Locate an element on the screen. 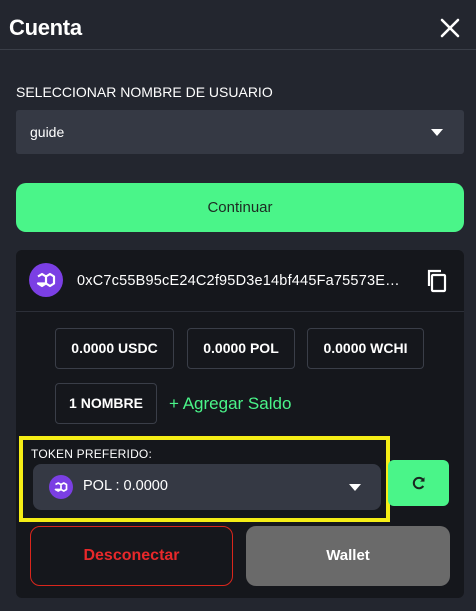  preferred-token-value: POL : 0.0000 is located at coordinates (125, 486).